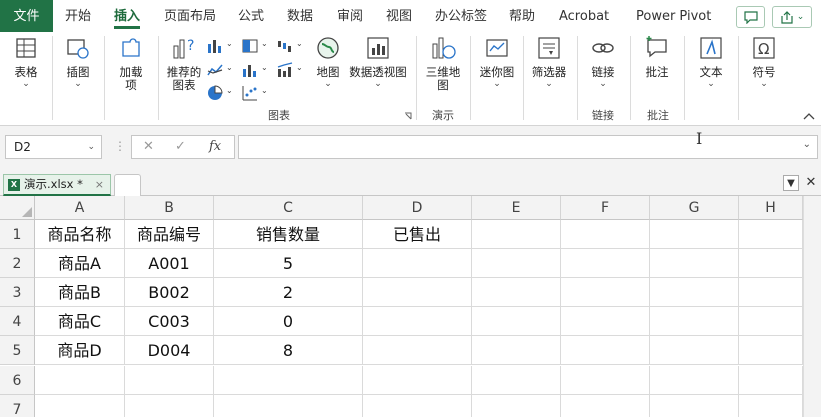 This screenshot has width=821, height=417. What do you see at coordinates (516, 405) in the screenshot?
I see `cell-e7` at bounding box center [516, 405].